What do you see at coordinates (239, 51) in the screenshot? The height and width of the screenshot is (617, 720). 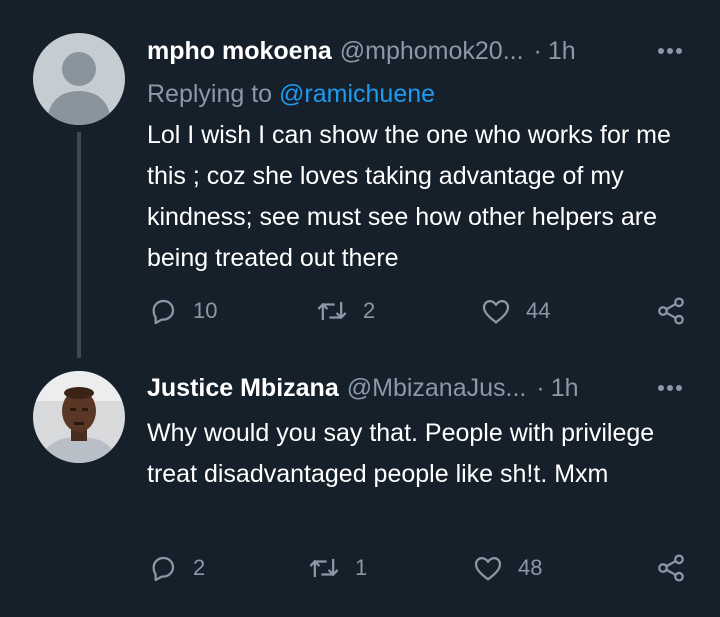 I see `display-name: mpho mokoena` at bounding box center [239, 51].